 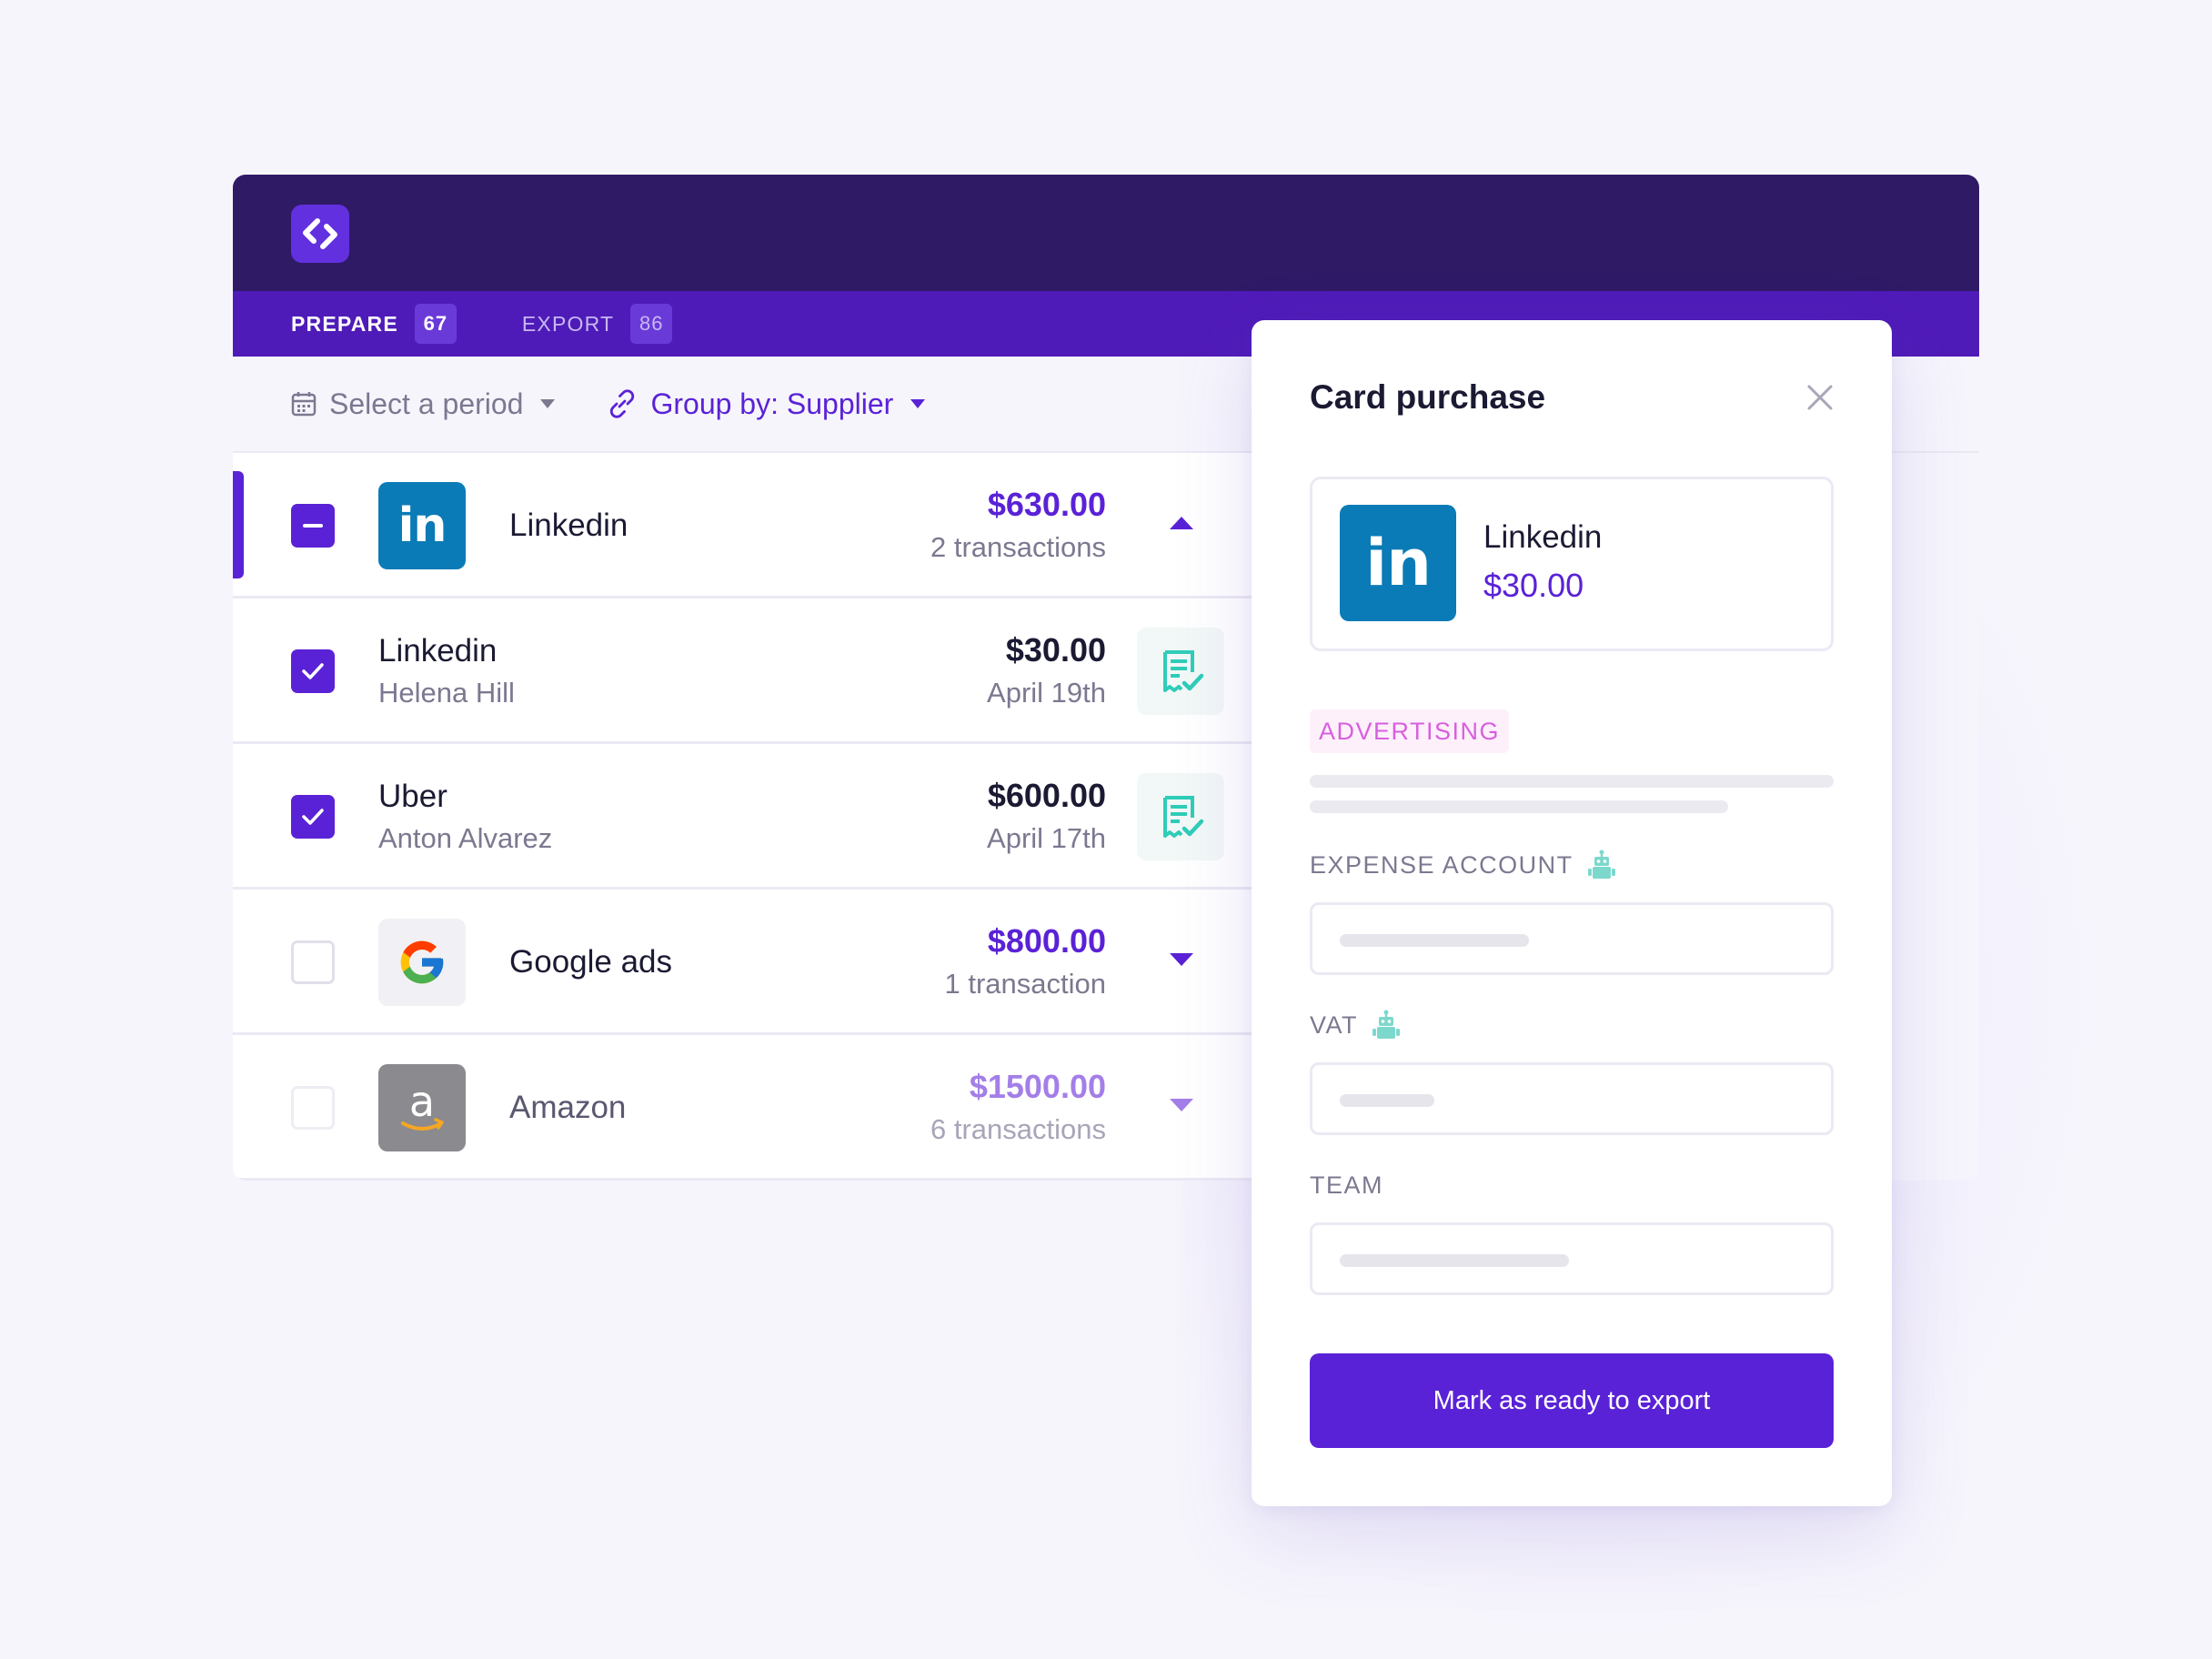 I want to click on field-label-expense-account: EXPENSE ACCOUNT, so click(x=1463, y=865).